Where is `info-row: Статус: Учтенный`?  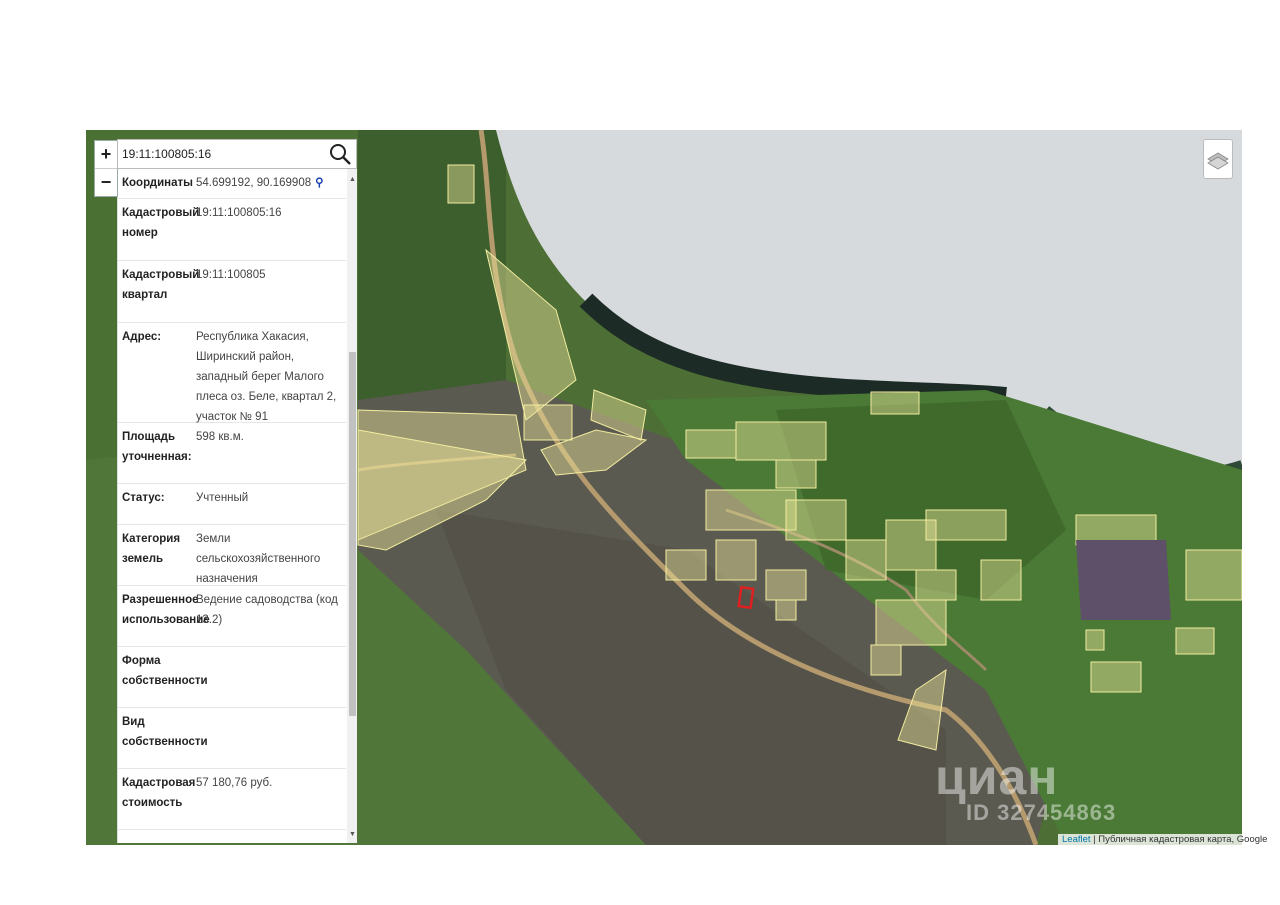
info-row: Статус: Учтенный is located at coordinates (232, 504).